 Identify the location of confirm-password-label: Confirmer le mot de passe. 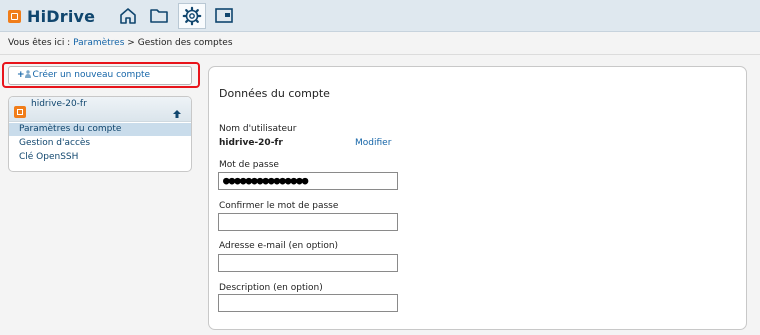
(279, 206).